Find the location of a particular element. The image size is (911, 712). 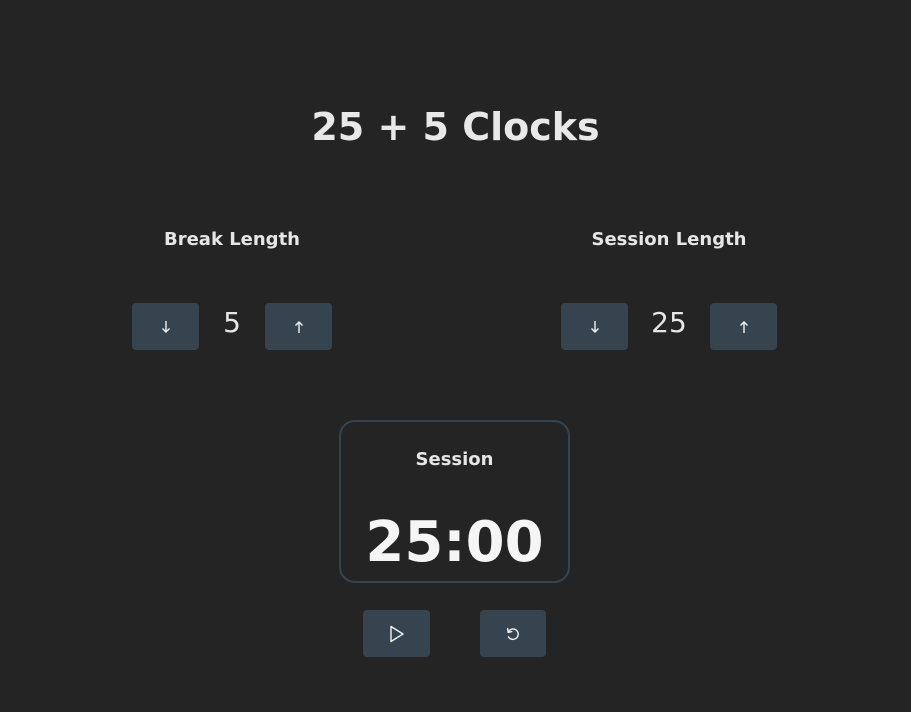

break-increment-button is located at coordinates (298, 326).